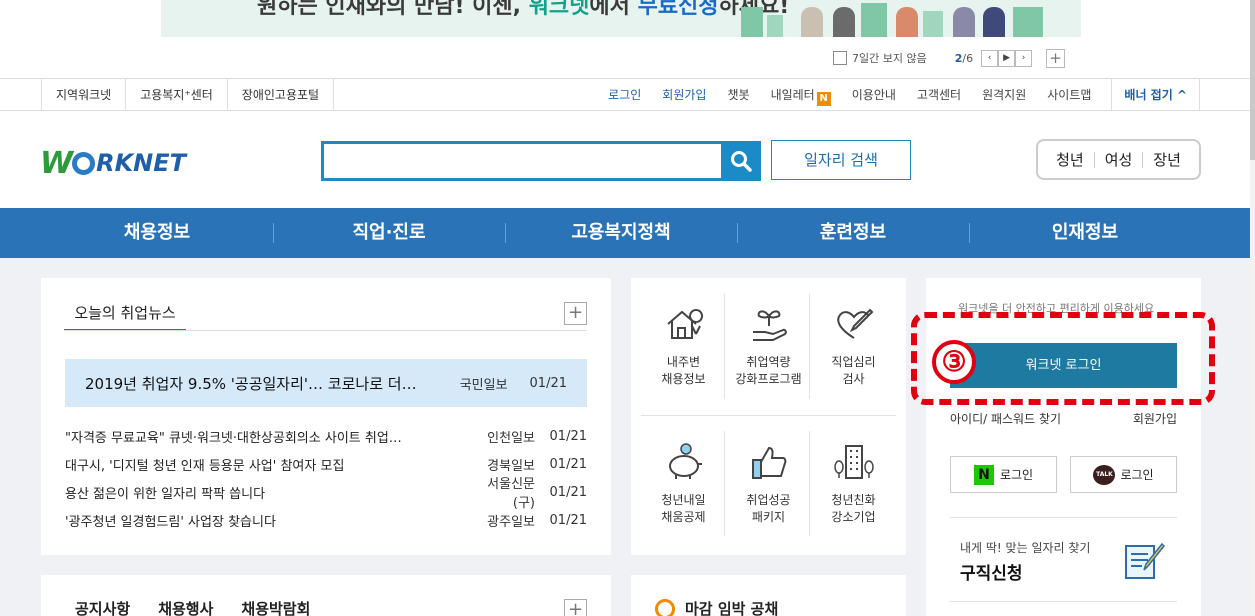  I want to click on naver-login-button: N 로그인, so click(1003, 474).